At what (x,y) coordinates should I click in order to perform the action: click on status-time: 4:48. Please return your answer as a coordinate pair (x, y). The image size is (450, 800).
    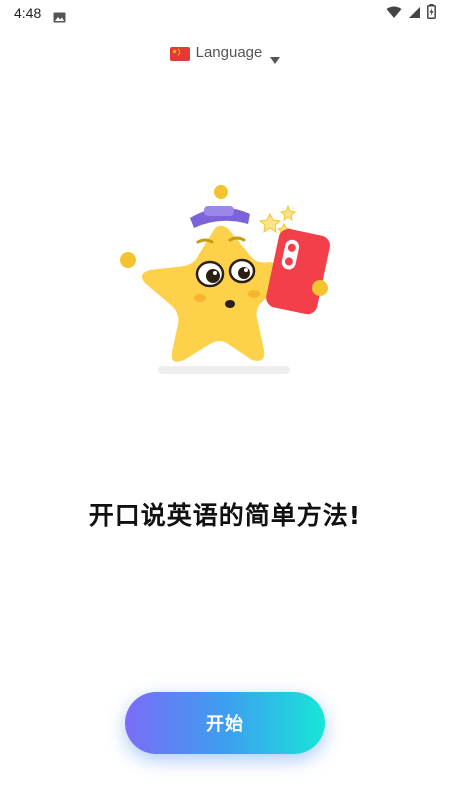
    Looking at the image, I should click on (28, 13).